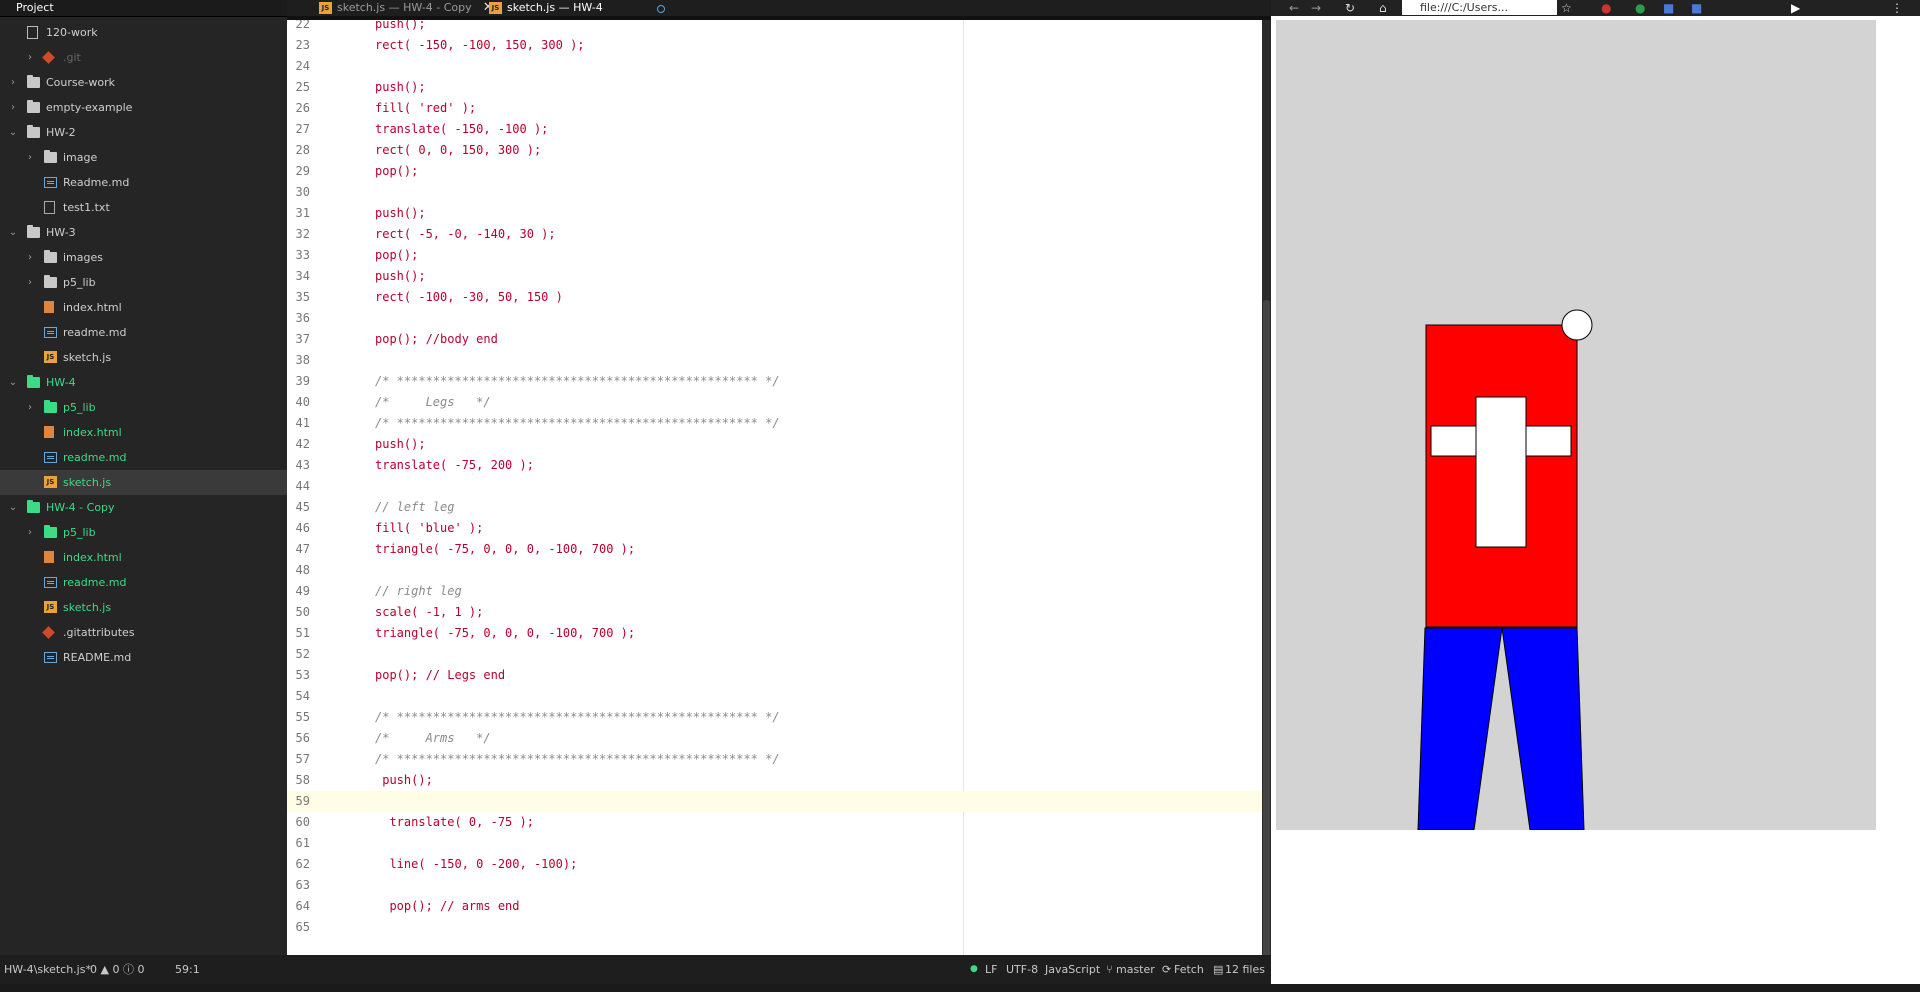  I want to click on scrollbar-thumb, so click(1266, 630).